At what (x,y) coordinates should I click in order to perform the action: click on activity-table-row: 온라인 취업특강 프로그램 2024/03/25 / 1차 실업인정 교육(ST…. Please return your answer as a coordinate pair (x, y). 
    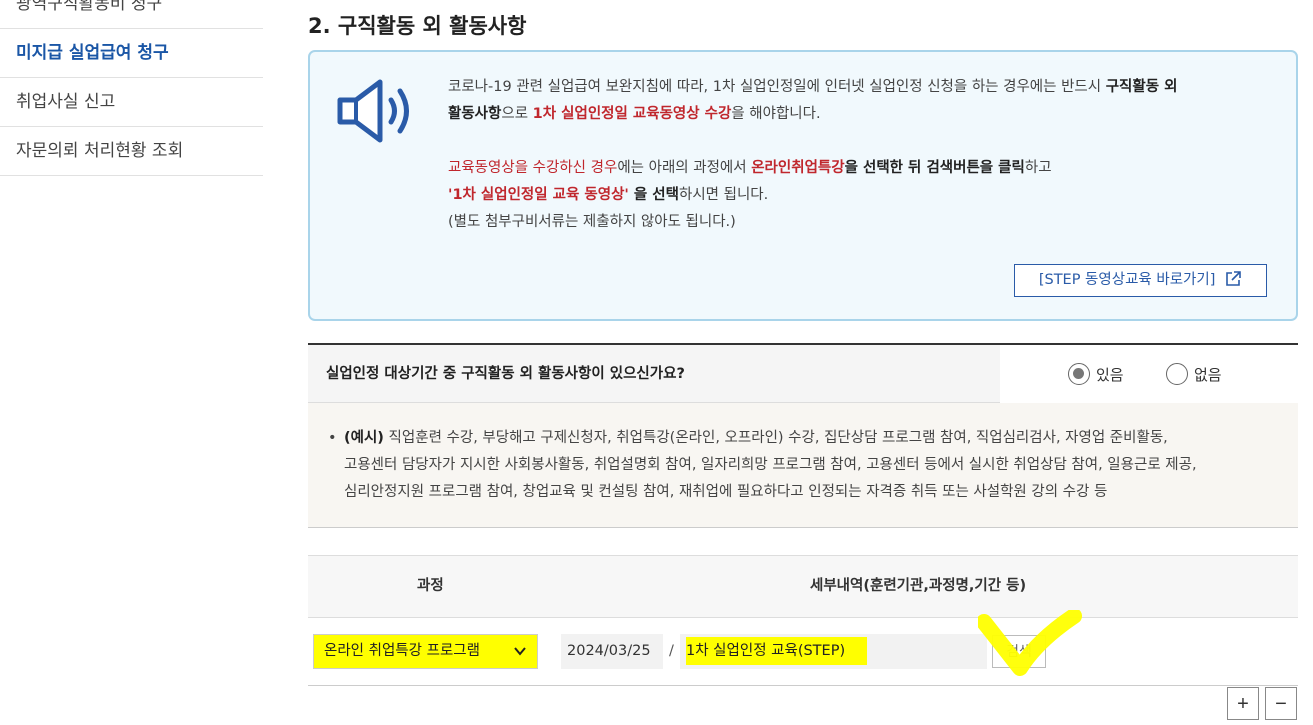
    Looking at the image, I should click on (803, 652).